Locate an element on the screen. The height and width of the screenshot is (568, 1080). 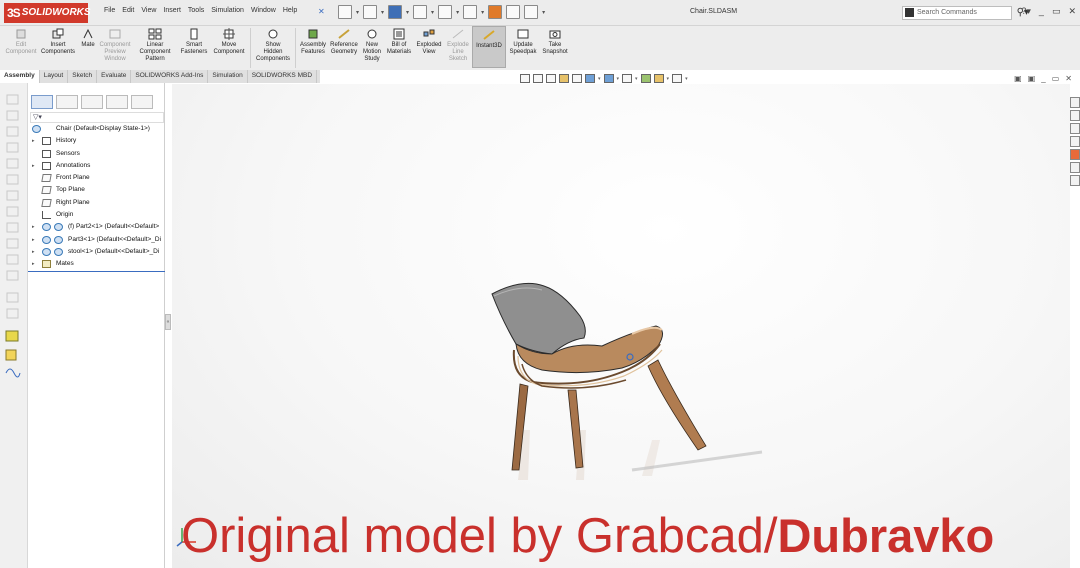
menu-insert: Insert is located at coordinates (172, 10).